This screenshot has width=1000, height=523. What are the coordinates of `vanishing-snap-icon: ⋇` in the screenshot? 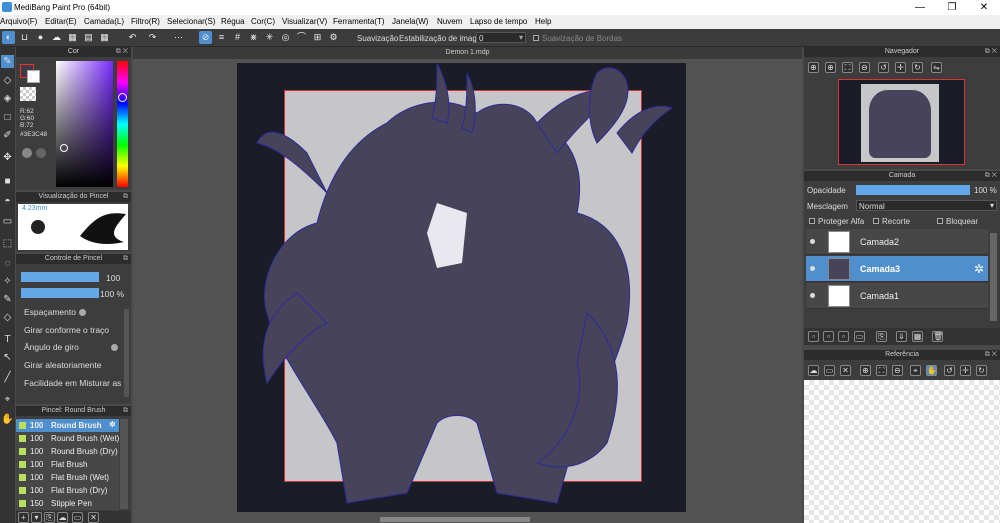 It's located at (253, 37).